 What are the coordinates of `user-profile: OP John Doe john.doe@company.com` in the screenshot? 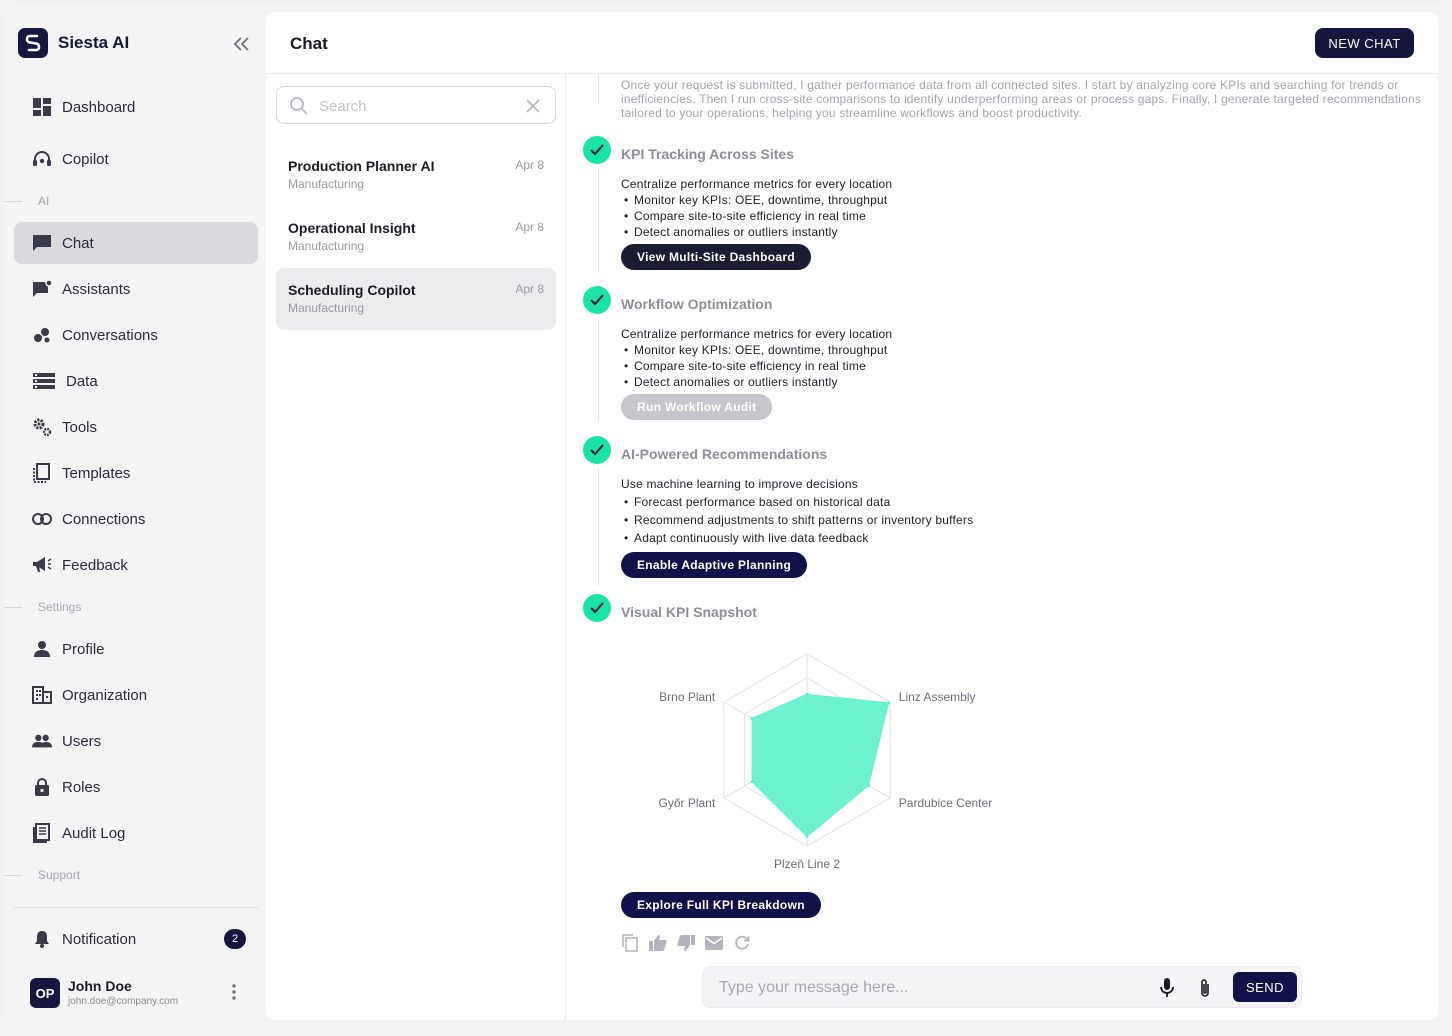 It's located at (143, 992).